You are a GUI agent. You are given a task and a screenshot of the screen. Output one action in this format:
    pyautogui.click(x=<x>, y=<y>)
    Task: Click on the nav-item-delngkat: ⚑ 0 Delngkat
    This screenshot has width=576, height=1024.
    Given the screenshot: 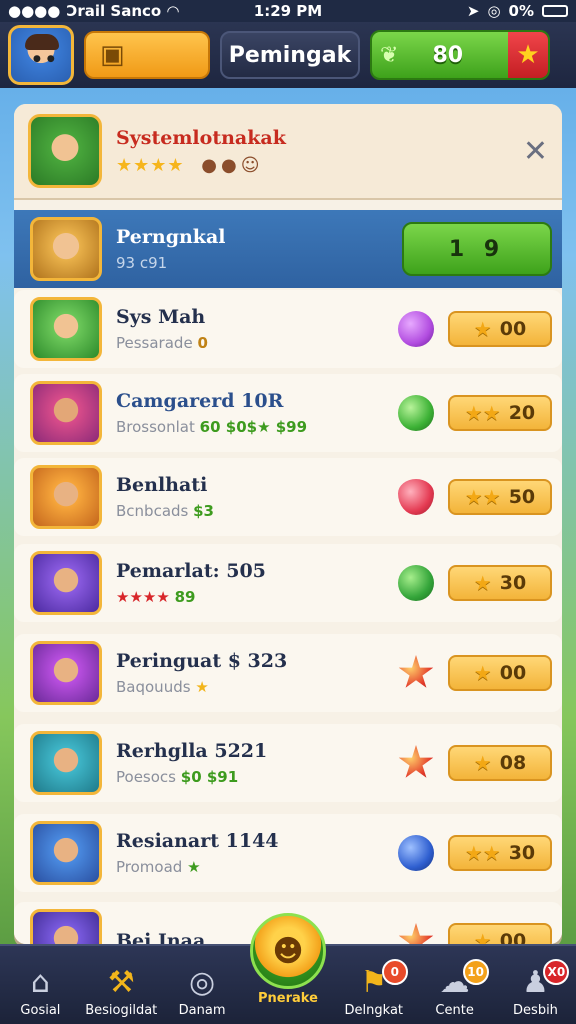 What is the action you would take?
    pyautogui.click(x=374, y=988)
    